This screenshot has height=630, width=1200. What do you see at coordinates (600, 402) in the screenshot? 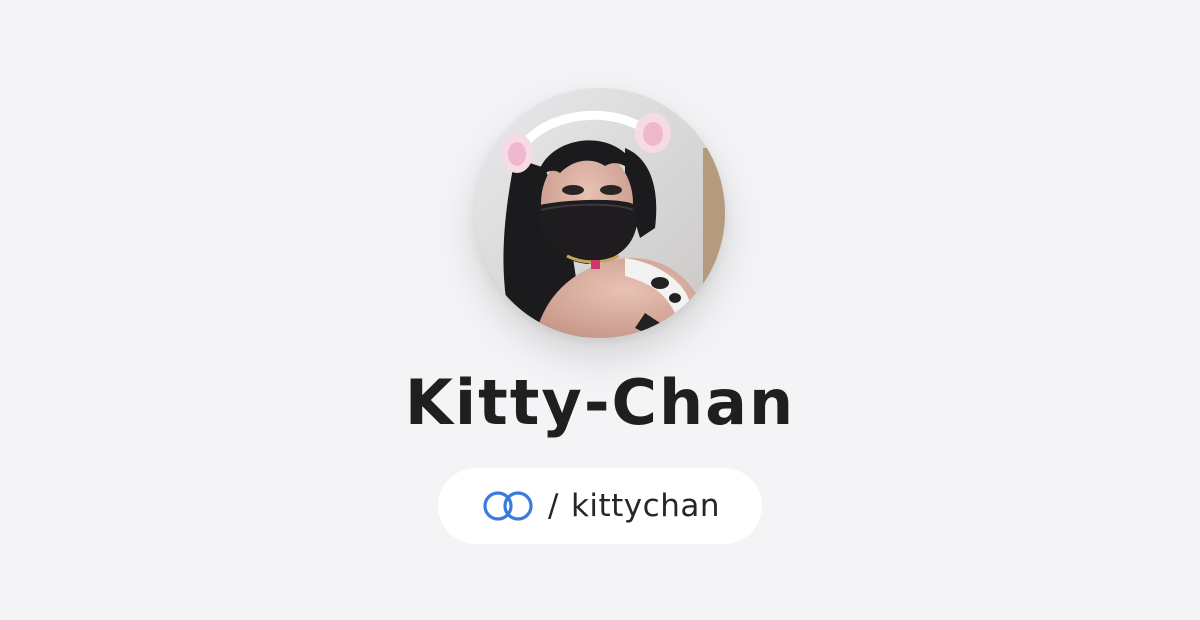
I see `display-name: Kitty-Chan` at bounding box center [600, 402].